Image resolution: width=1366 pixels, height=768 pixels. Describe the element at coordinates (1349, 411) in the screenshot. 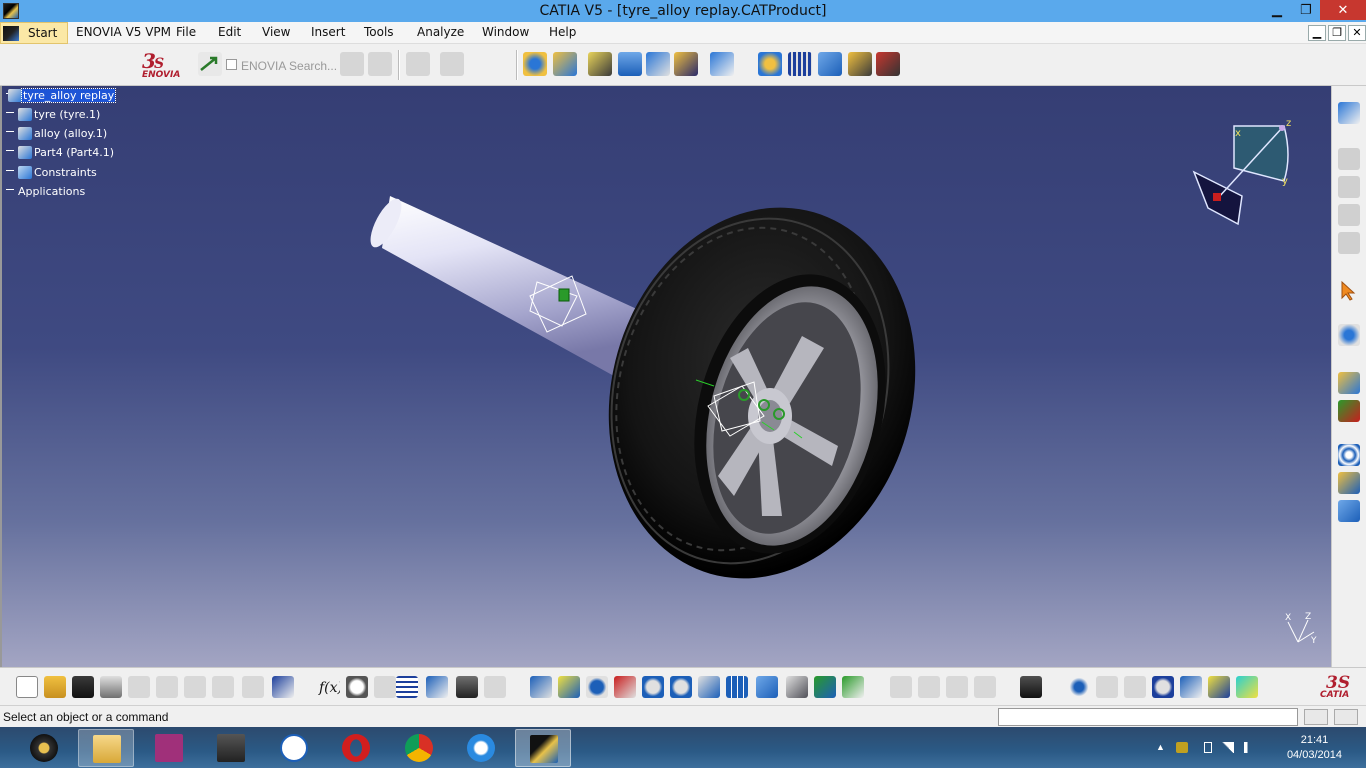

I see `publish-icon` at that location.